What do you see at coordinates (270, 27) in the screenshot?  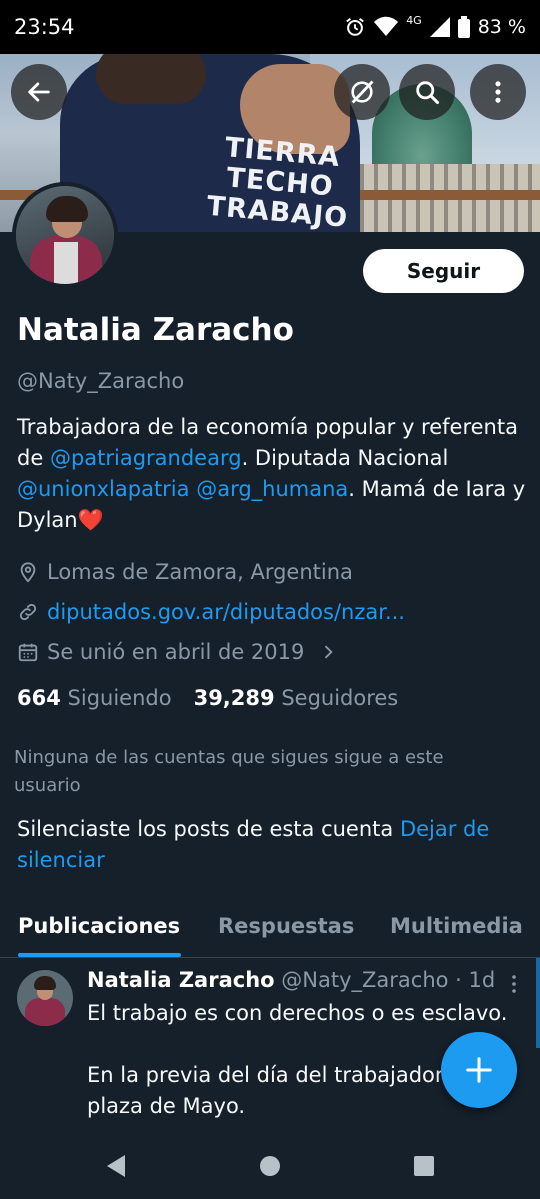 I see `status-bar: 23:54 4G 83 %` at bounding box center [270, 27].